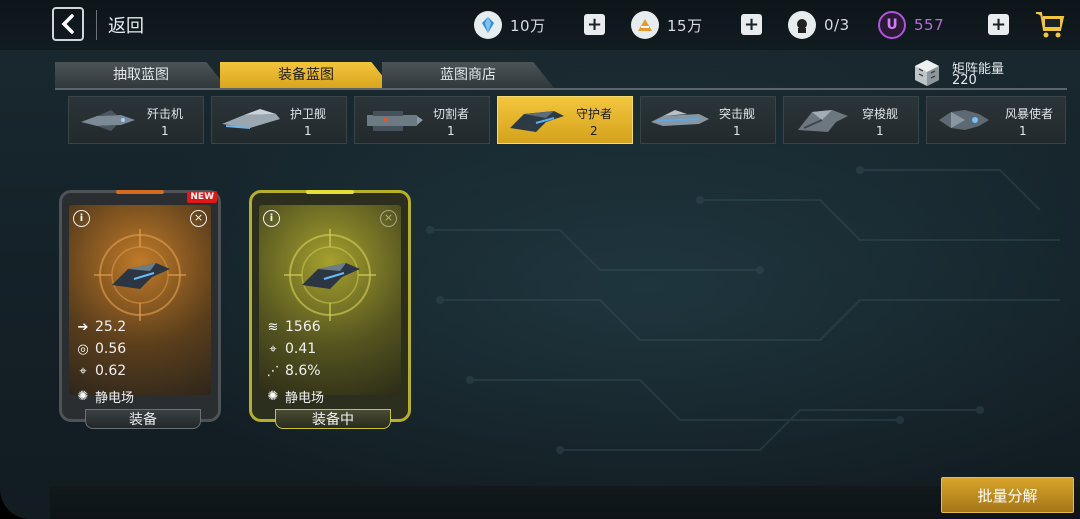 This screenshot has width=1080, height=519. What do you see at coordinates (83, 349) in the screenshot?
I see `speed-icon: ◎` at bounding box center [83, 349].